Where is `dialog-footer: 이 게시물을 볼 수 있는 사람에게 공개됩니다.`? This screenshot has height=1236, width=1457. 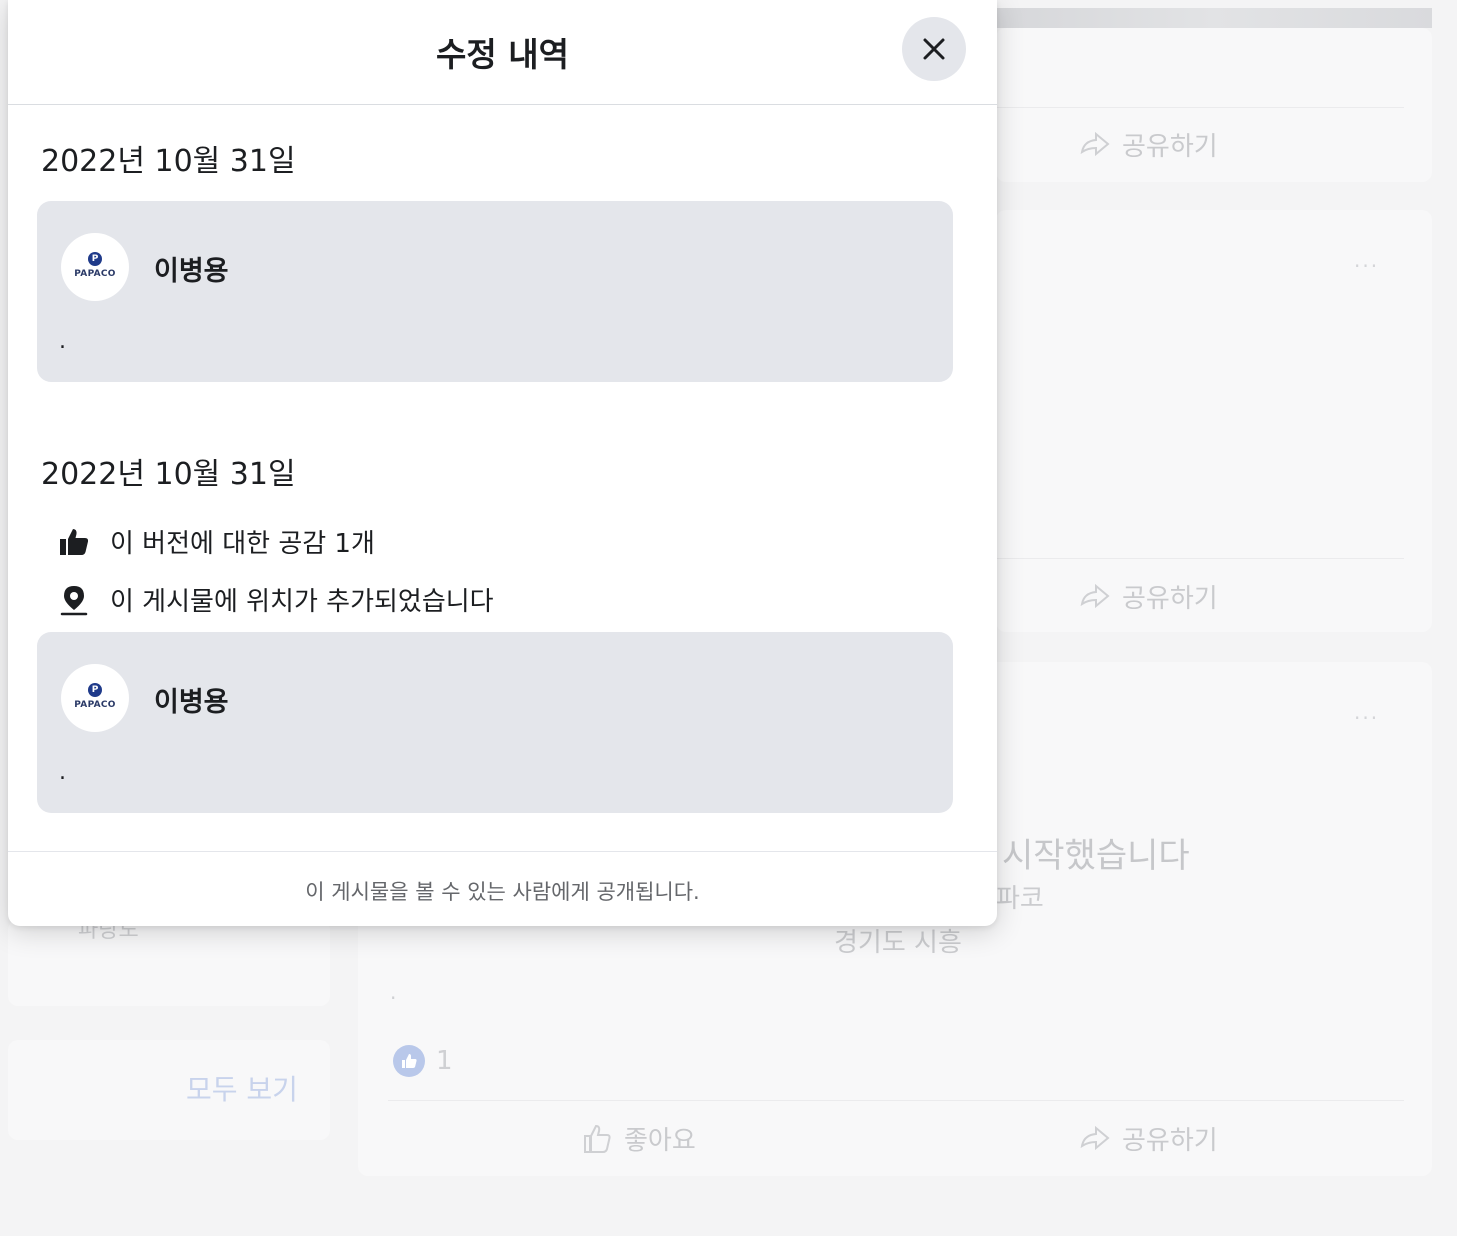
dialog-footer: 이 게시물을 볼 수 있는 사람에게 공개됩니다. is located at coordinates (502, 888).